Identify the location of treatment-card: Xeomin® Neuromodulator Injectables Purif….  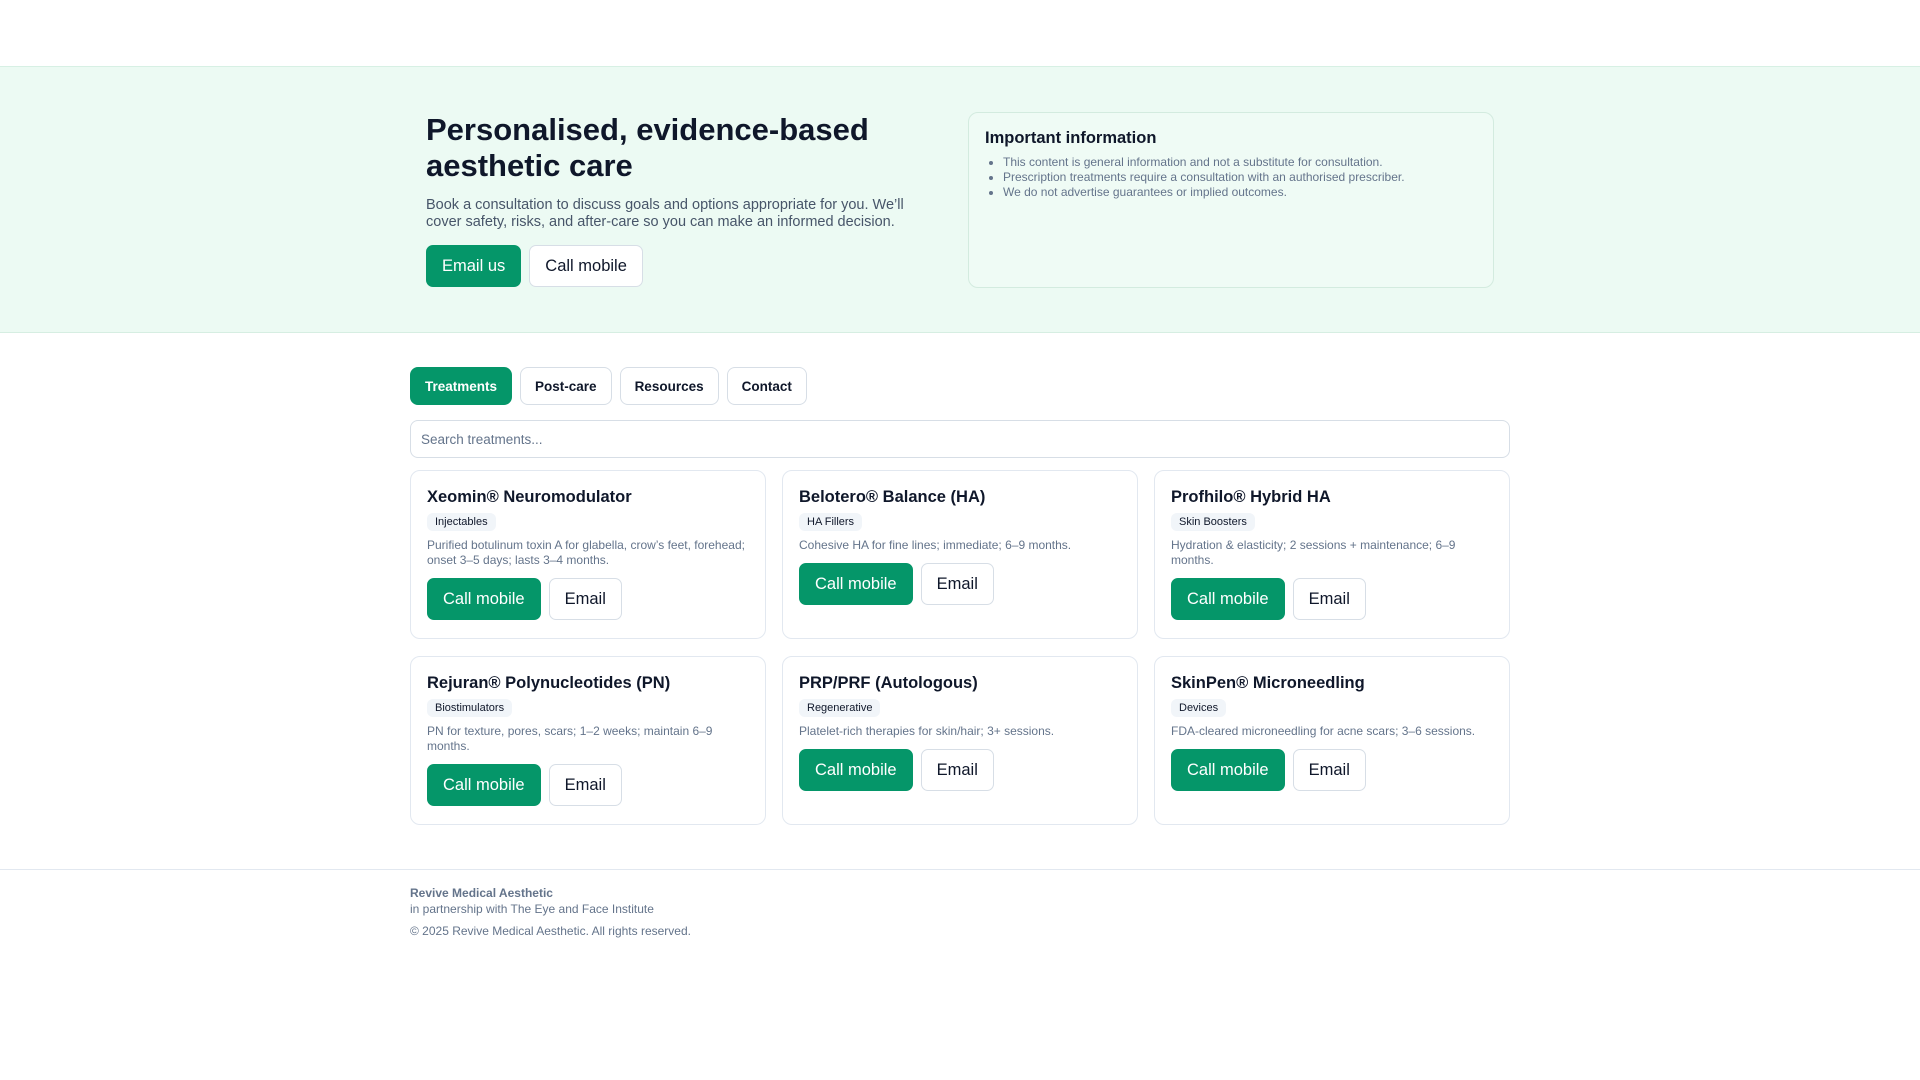
(588, 554).